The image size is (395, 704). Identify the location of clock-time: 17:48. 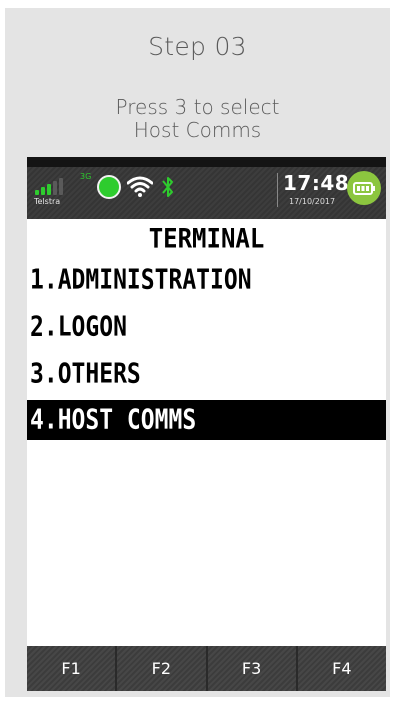
(316, 183).